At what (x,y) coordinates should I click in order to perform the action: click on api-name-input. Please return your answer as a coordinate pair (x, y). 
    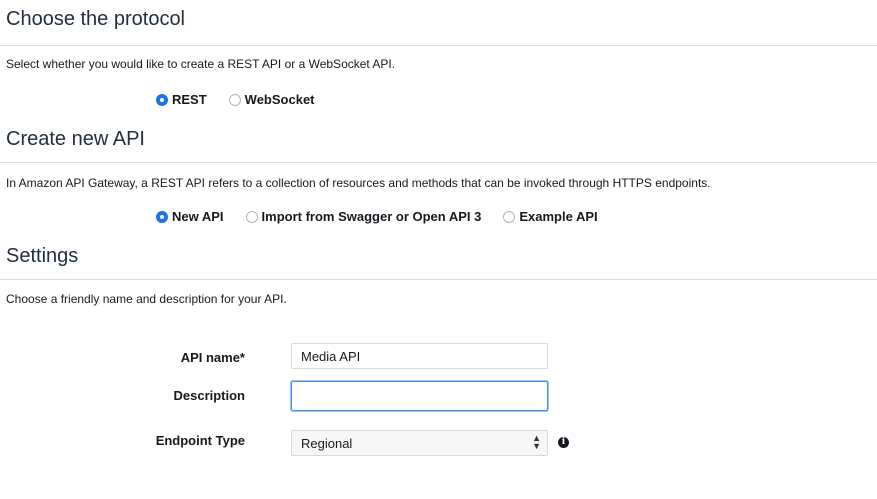
    Looking at the image, I should click on (419, 356).